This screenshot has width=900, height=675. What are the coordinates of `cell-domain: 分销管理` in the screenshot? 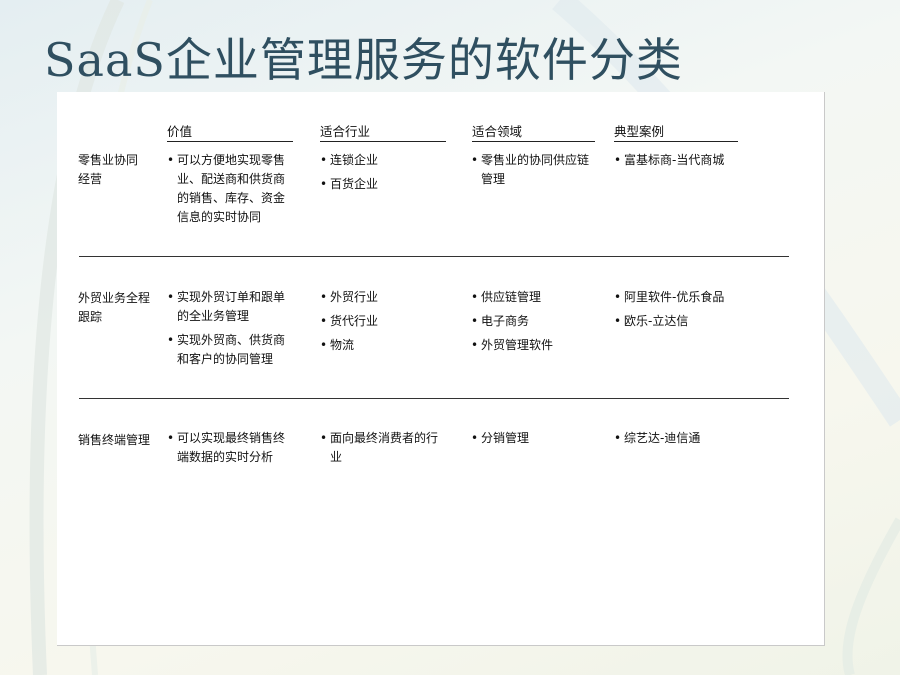 It's located at (533, 441).